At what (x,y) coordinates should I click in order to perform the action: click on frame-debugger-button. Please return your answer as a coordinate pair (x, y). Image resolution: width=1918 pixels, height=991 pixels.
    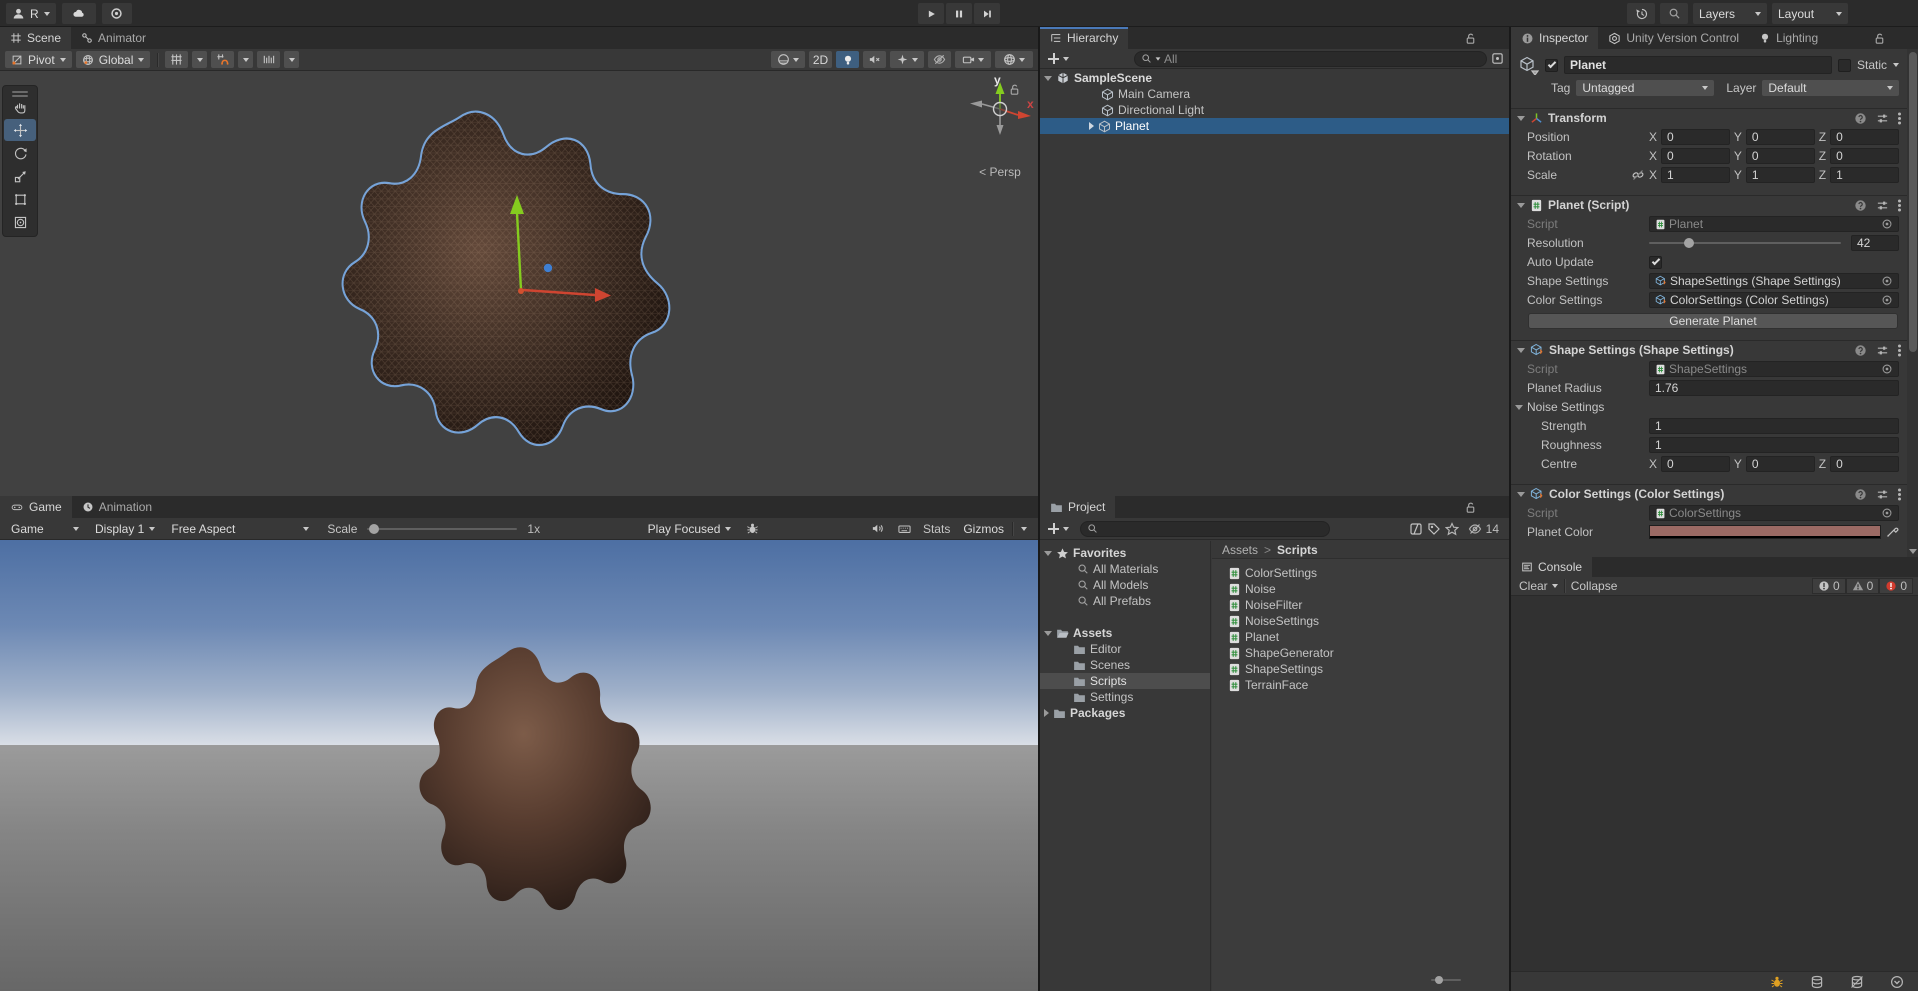
    Looking at the image, I should click on (752, 528).